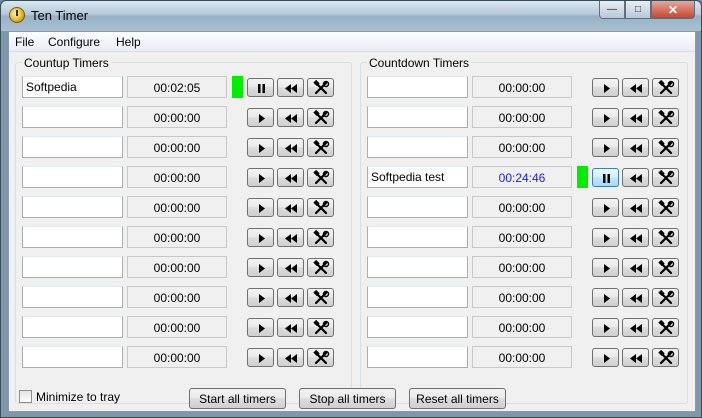 The height and width of the screenshot is (418, 702). Describe the element at coordinates (347, 398) in the screenshot. I see `stop-all-timers-button: Stop all timers` at that location.